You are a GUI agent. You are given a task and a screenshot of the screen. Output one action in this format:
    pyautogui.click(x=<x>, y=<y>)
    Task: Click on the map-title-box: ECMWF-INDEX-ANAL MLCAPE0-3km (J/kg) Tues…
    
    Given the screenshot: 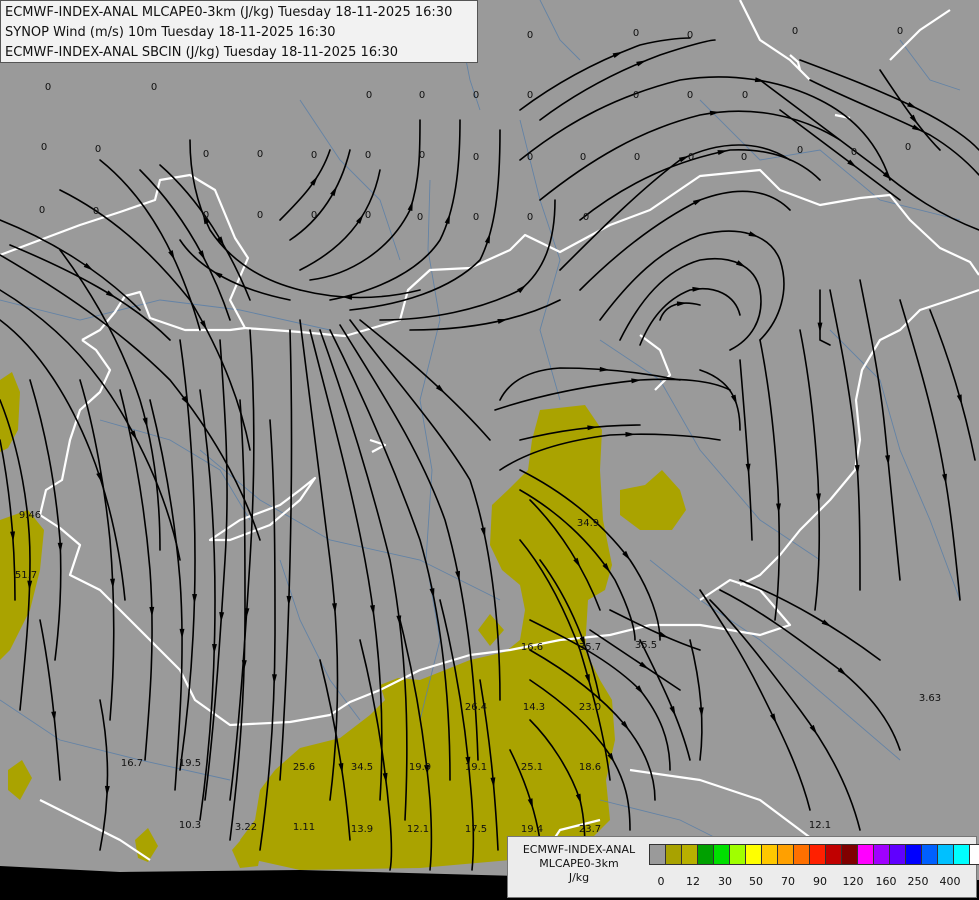 What is the action you would take?
    pyautogui.click(x=239, y=31)
    